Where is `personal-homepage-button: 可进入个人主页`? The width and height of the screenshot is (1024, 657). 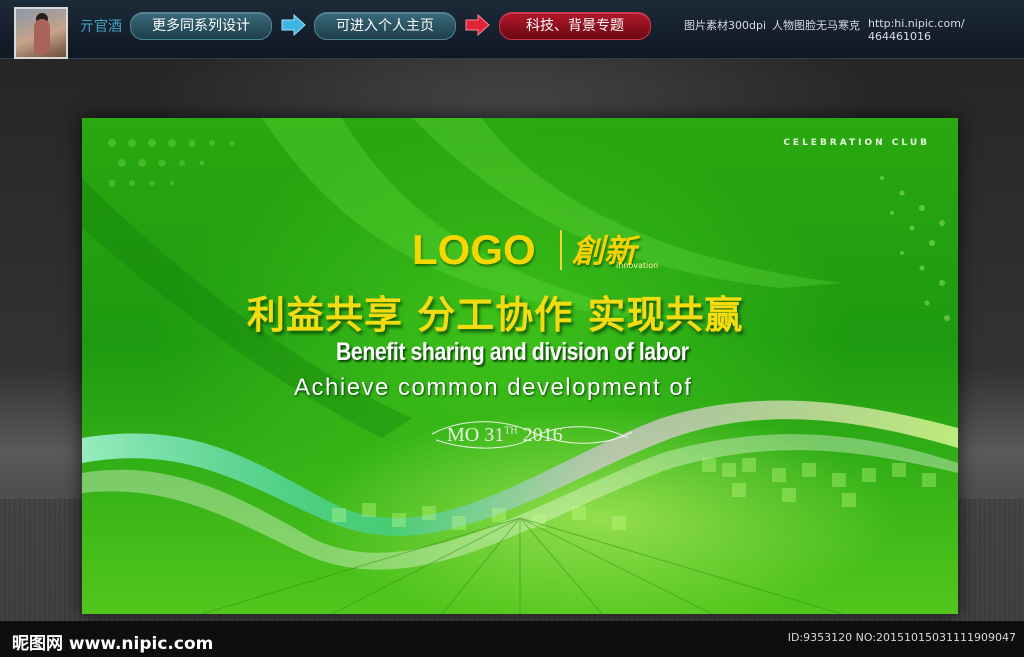
personal-homepage-button: 可进入个人主页 is located at coordinates (385, 26).